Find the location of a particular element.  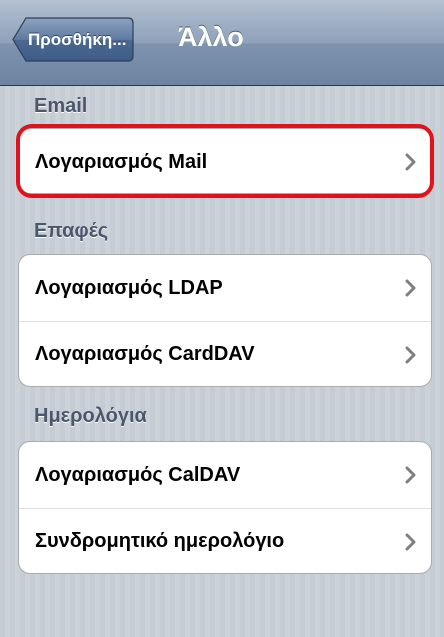

row-caldav-account: Λογαριασμός CalDAV is located at coordinates (225, 475).